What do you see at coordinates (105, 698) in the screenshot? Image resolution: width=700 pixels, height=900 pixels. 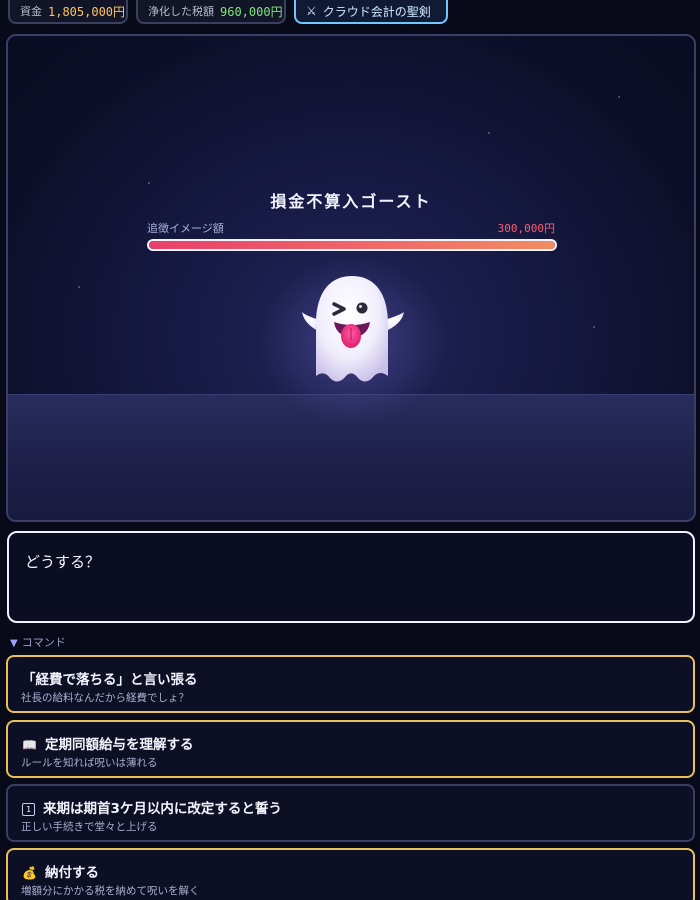 I see `command-subtitle: 社長の給料なんだから経費でしょ？` at bounding box center [105, 698].